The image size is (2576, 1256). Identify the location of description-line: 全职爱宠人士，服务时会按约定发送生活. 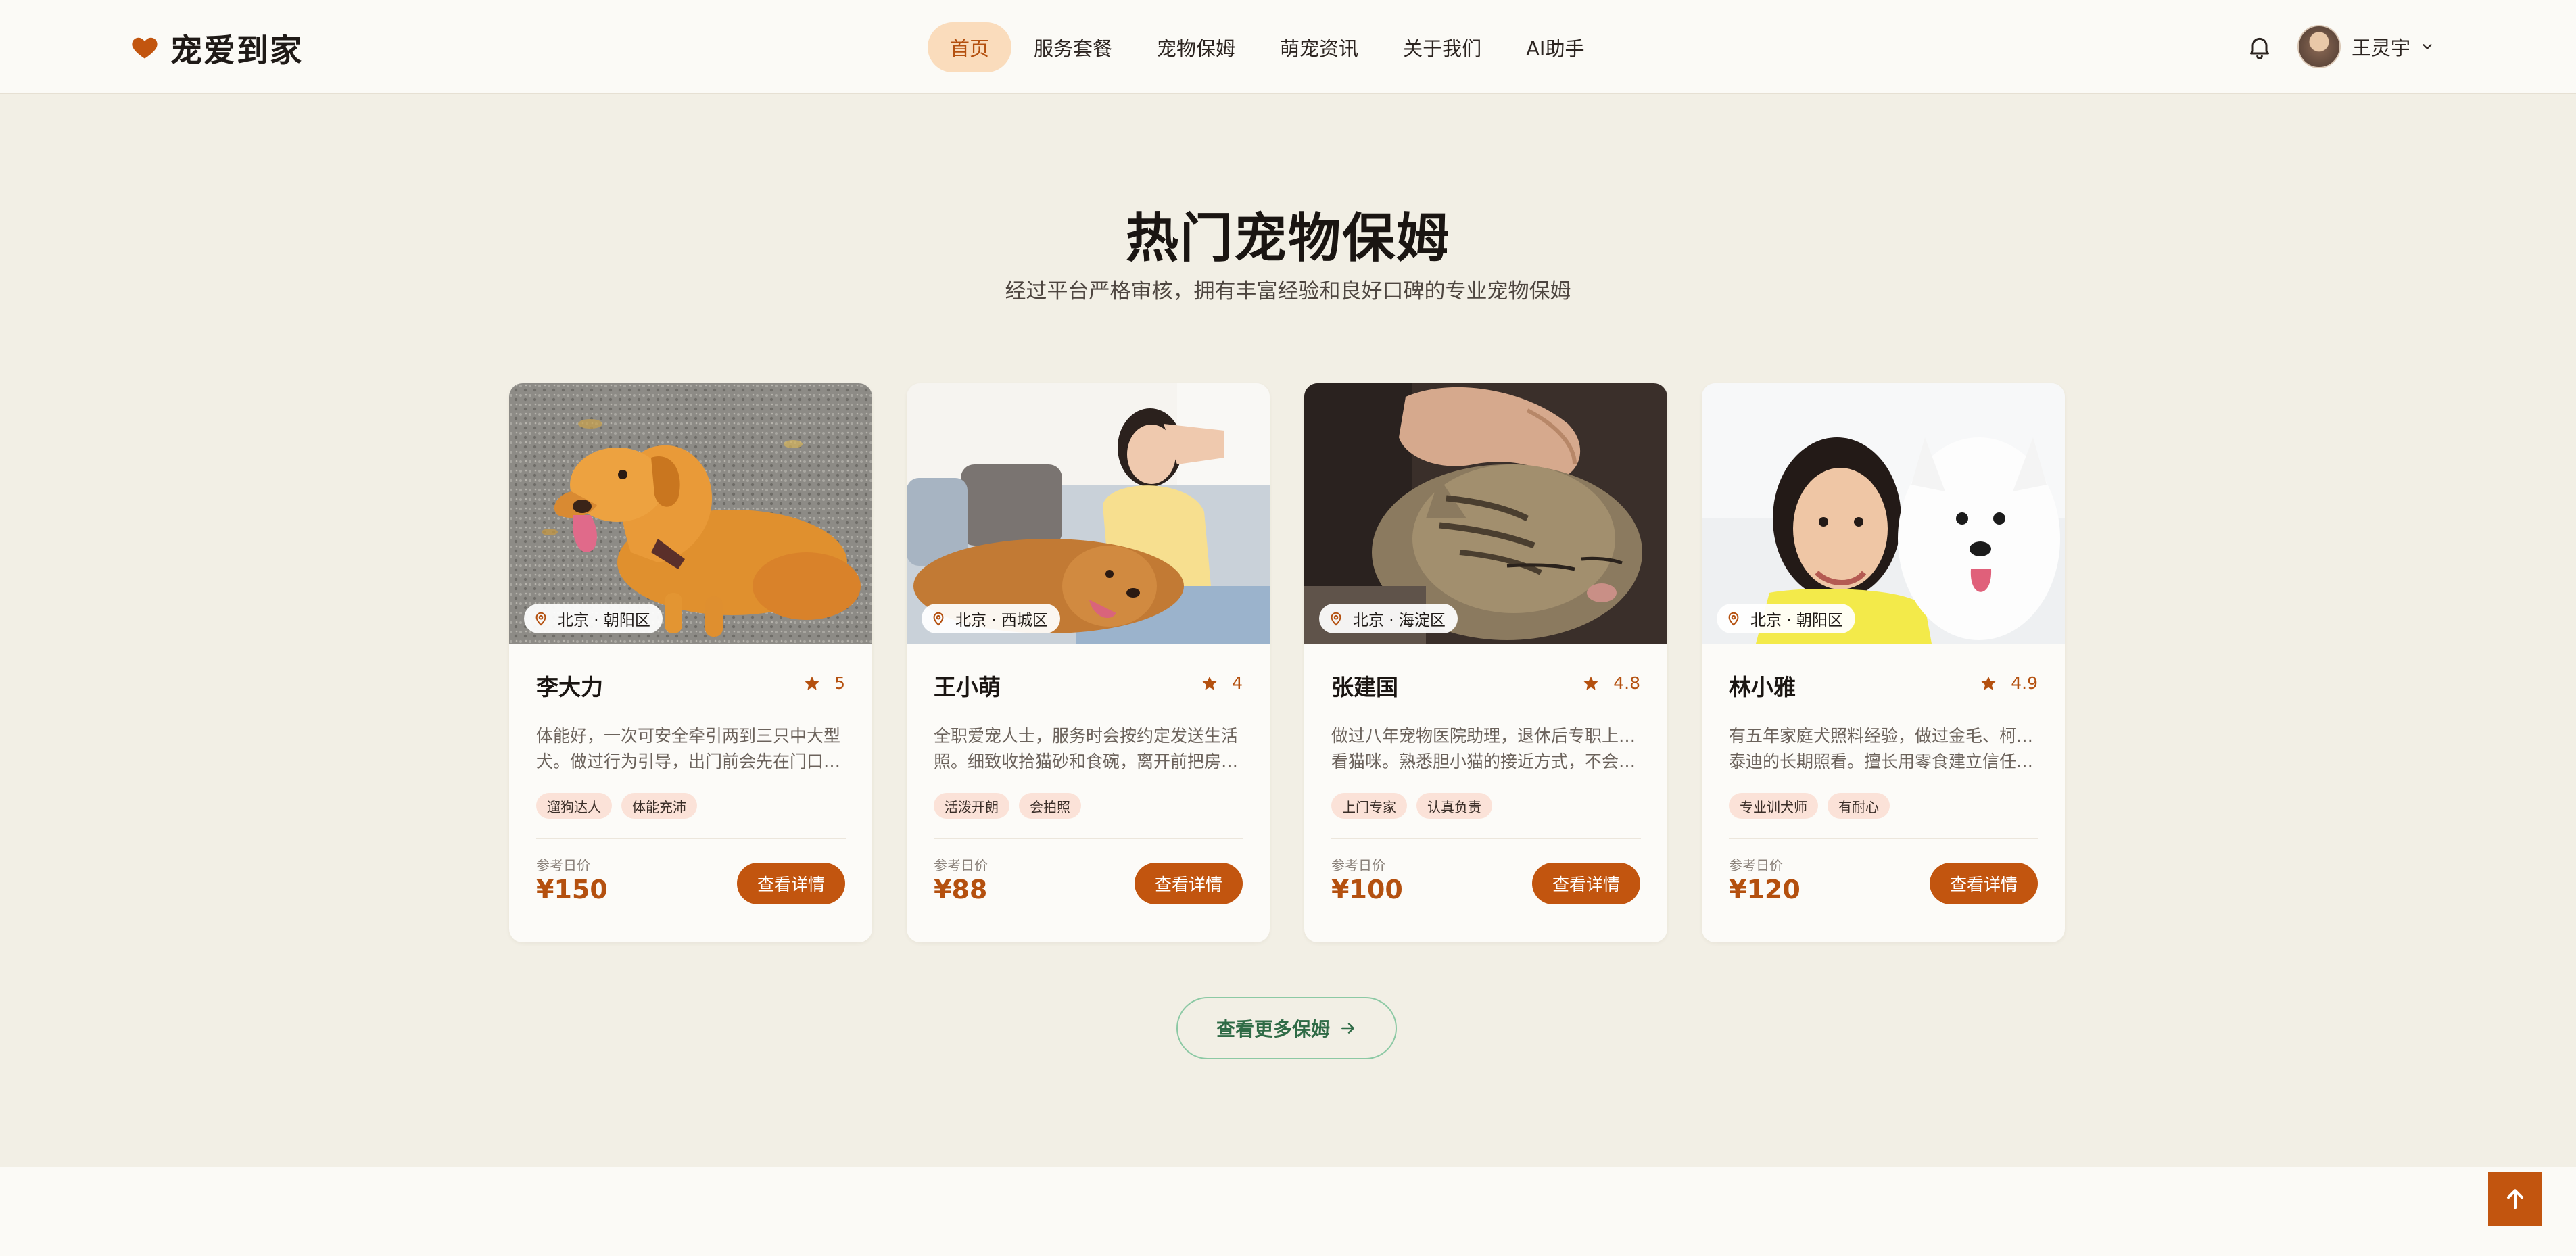
(1086, 736).